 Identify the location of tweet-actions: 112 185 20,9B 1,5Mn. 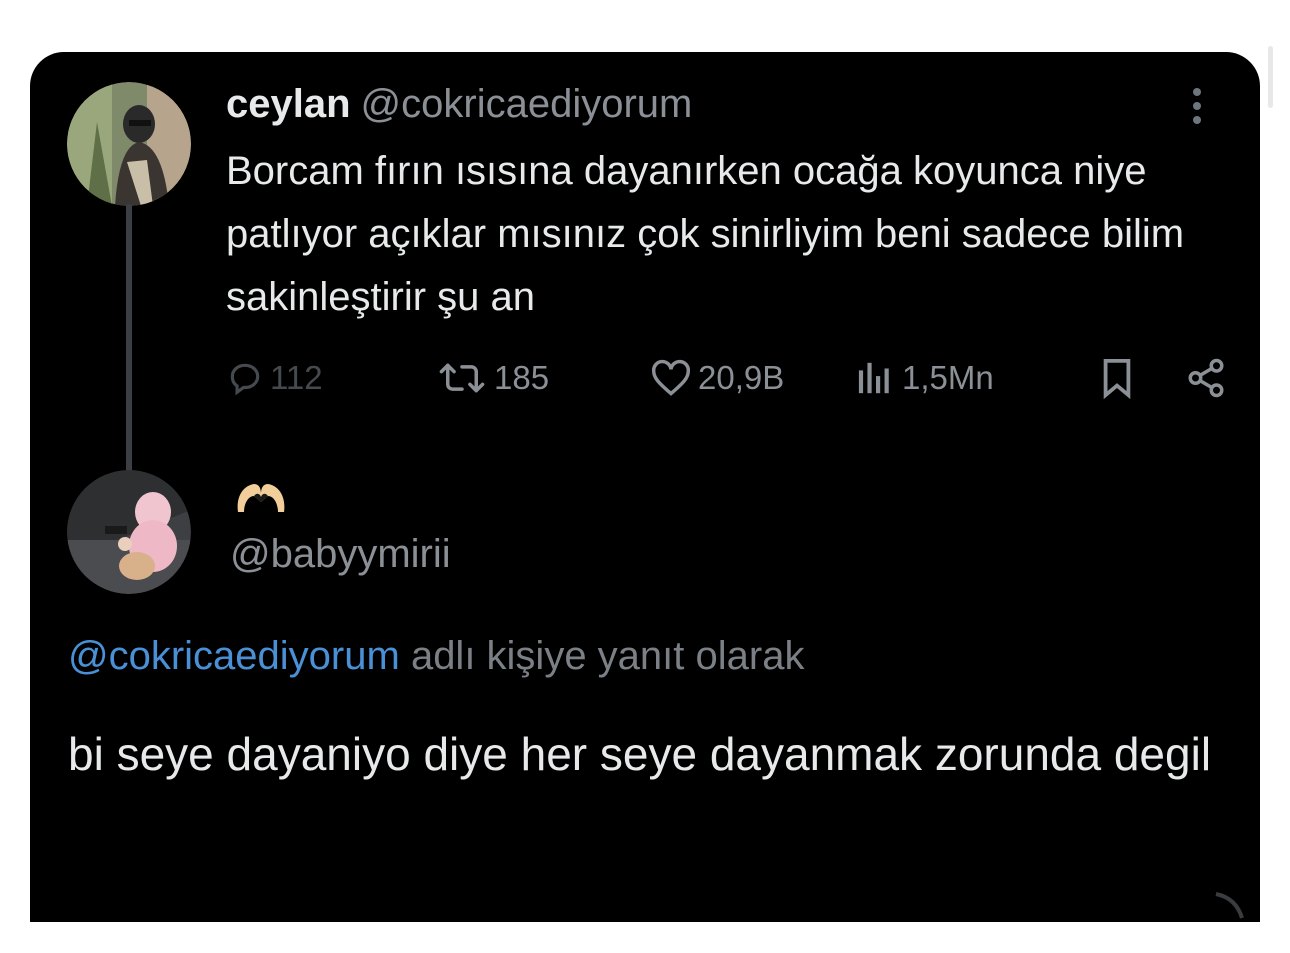
(726, 378).